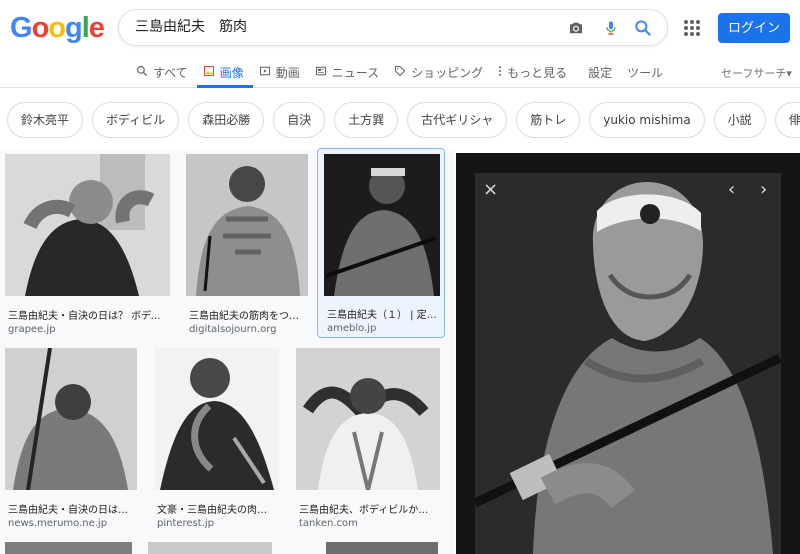  I want to click on close-icon: ×, so click(490, 190).